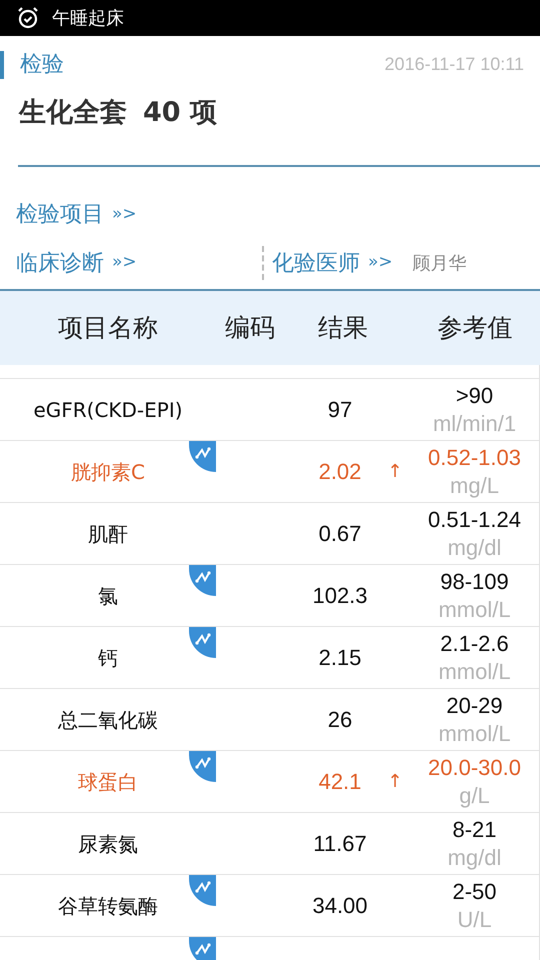  I want to click on unit-text: U/L, so click(474, 920).